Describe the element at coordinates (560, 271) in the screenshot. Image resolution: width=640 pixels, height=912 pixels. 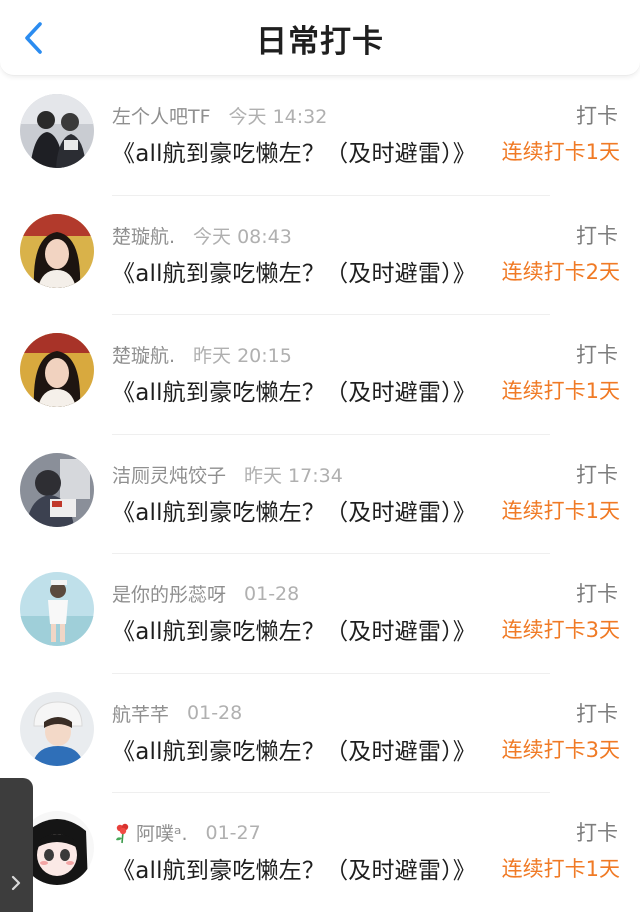
I see `streak-badge: 连续打卡2天` at that location.